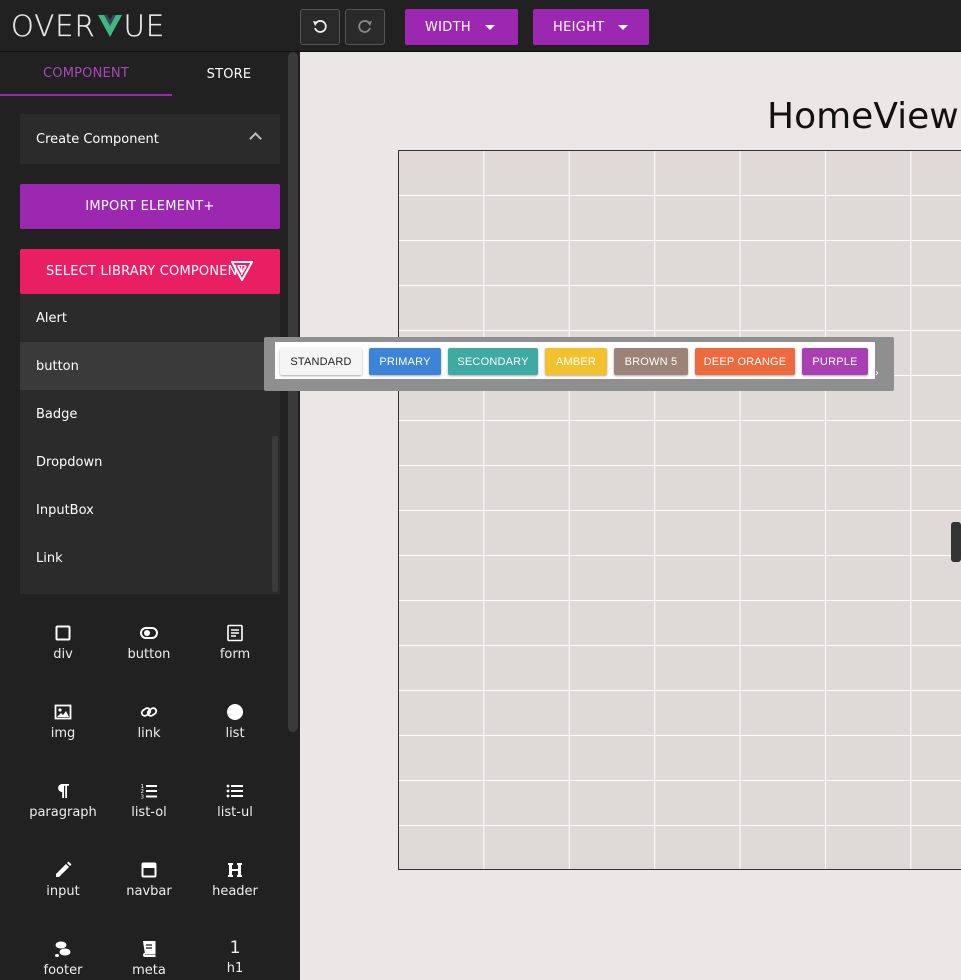  I want to click on element-list: list, so click(235, 732).